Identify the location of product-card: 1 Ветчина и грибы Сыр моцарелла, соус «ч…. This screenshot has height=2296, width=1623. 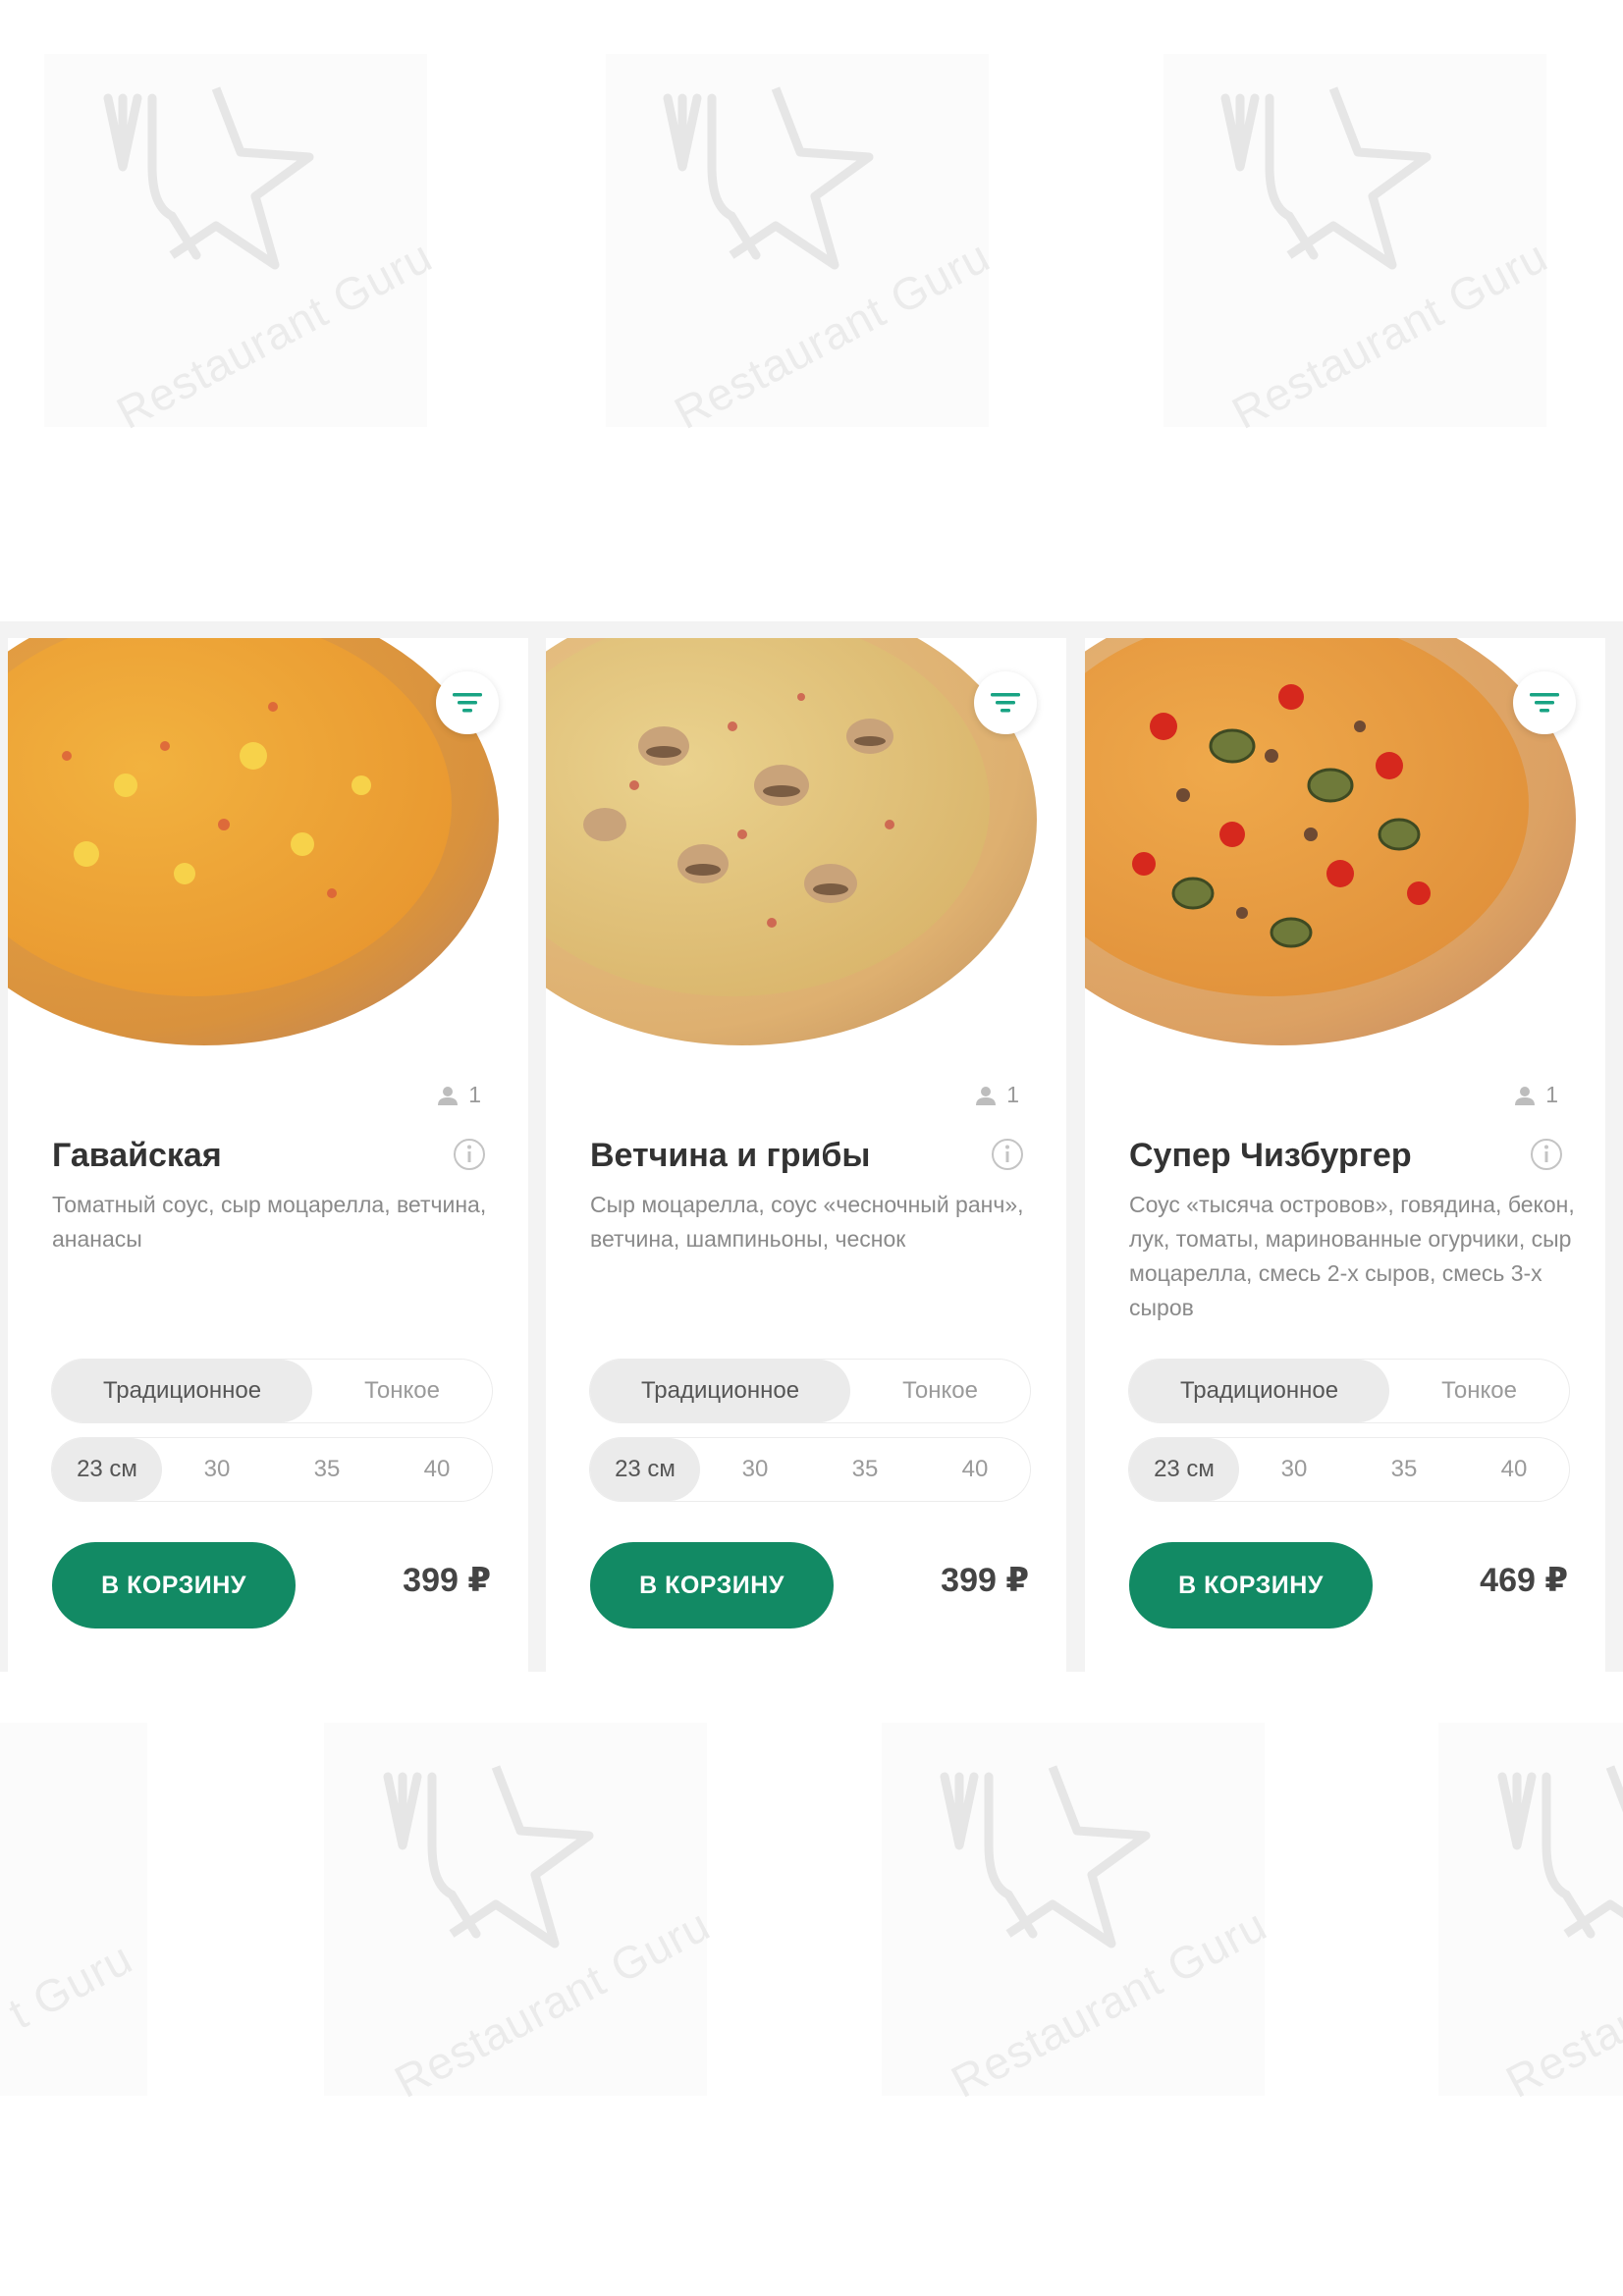
(806, 1155).